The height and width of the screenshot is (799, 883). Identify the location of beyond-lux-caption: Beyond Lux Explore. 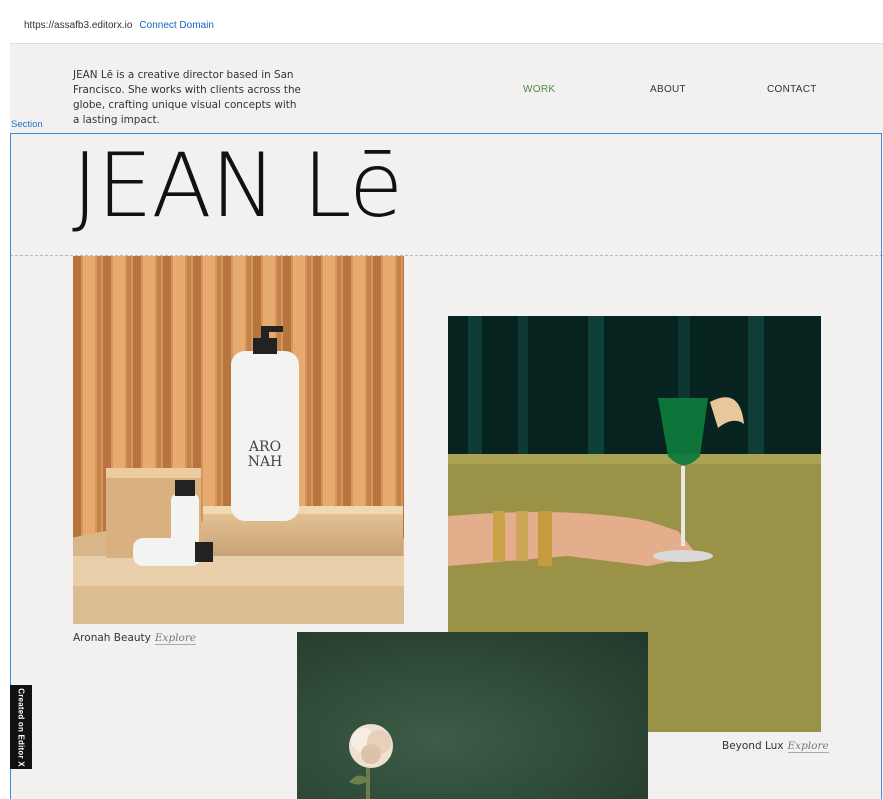
(775, 746).